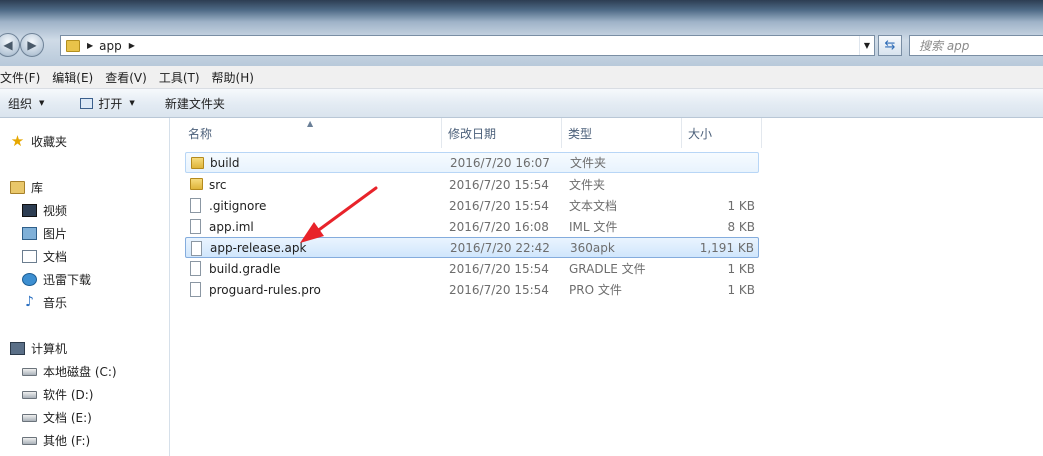 The image size is (1043, 456). What do you see at coordinates (346, 210) in the screenshot?
I see `annotation-arrow-shaft` at bounding box center [346, 210].